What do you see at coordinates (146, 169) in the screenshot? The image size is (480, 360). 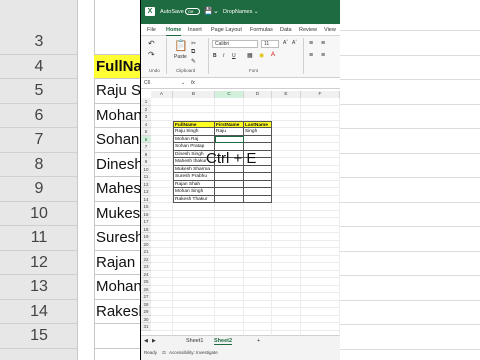 I see `row-header-10: 10` at bounding box center [146, 169].